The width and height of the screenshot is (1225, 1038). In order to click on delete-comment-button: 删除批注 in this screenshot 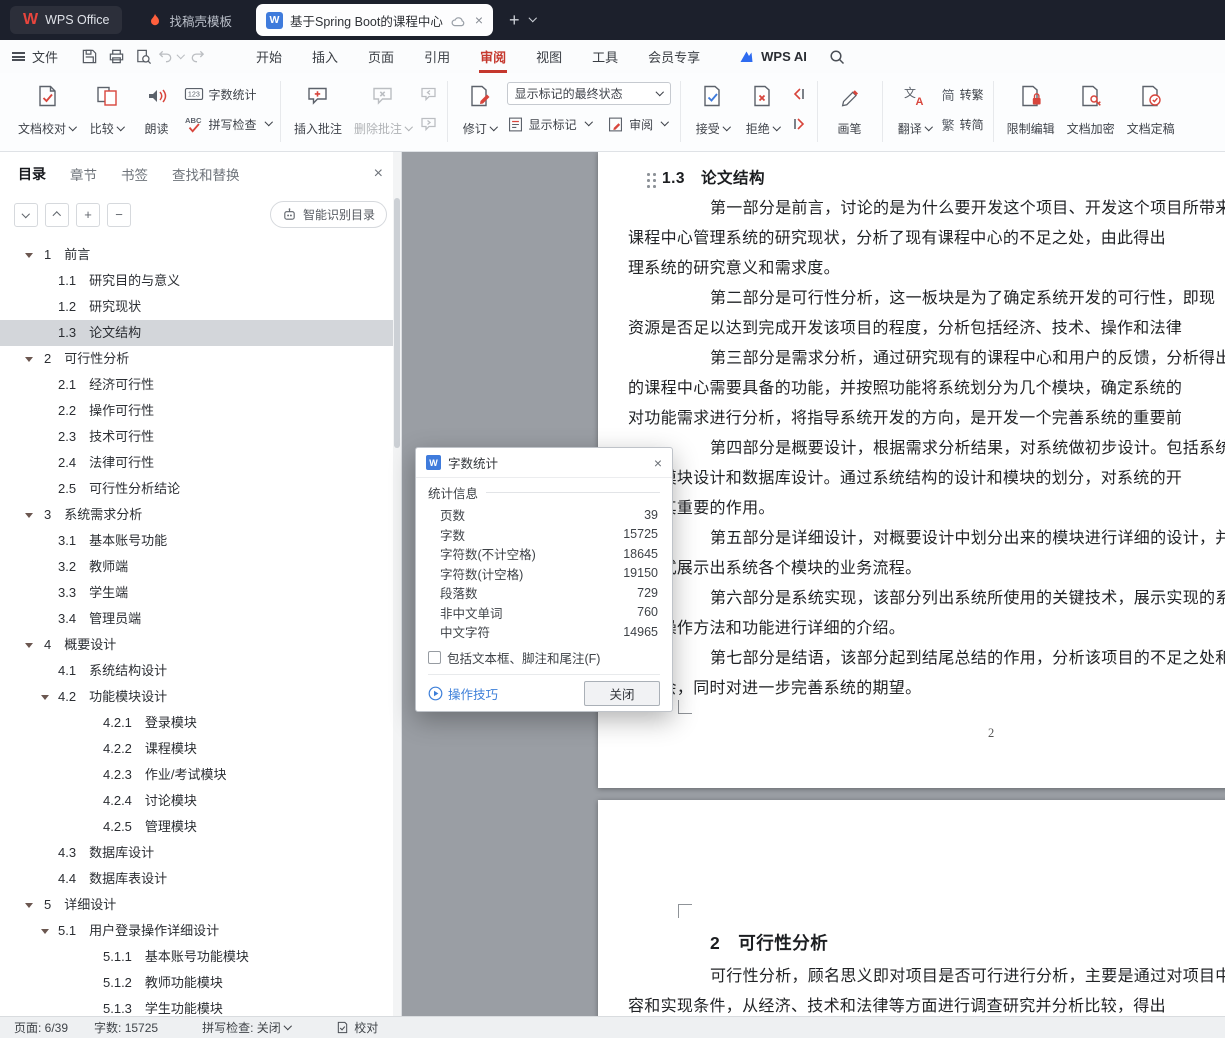, I will do `click(383, 110)`.